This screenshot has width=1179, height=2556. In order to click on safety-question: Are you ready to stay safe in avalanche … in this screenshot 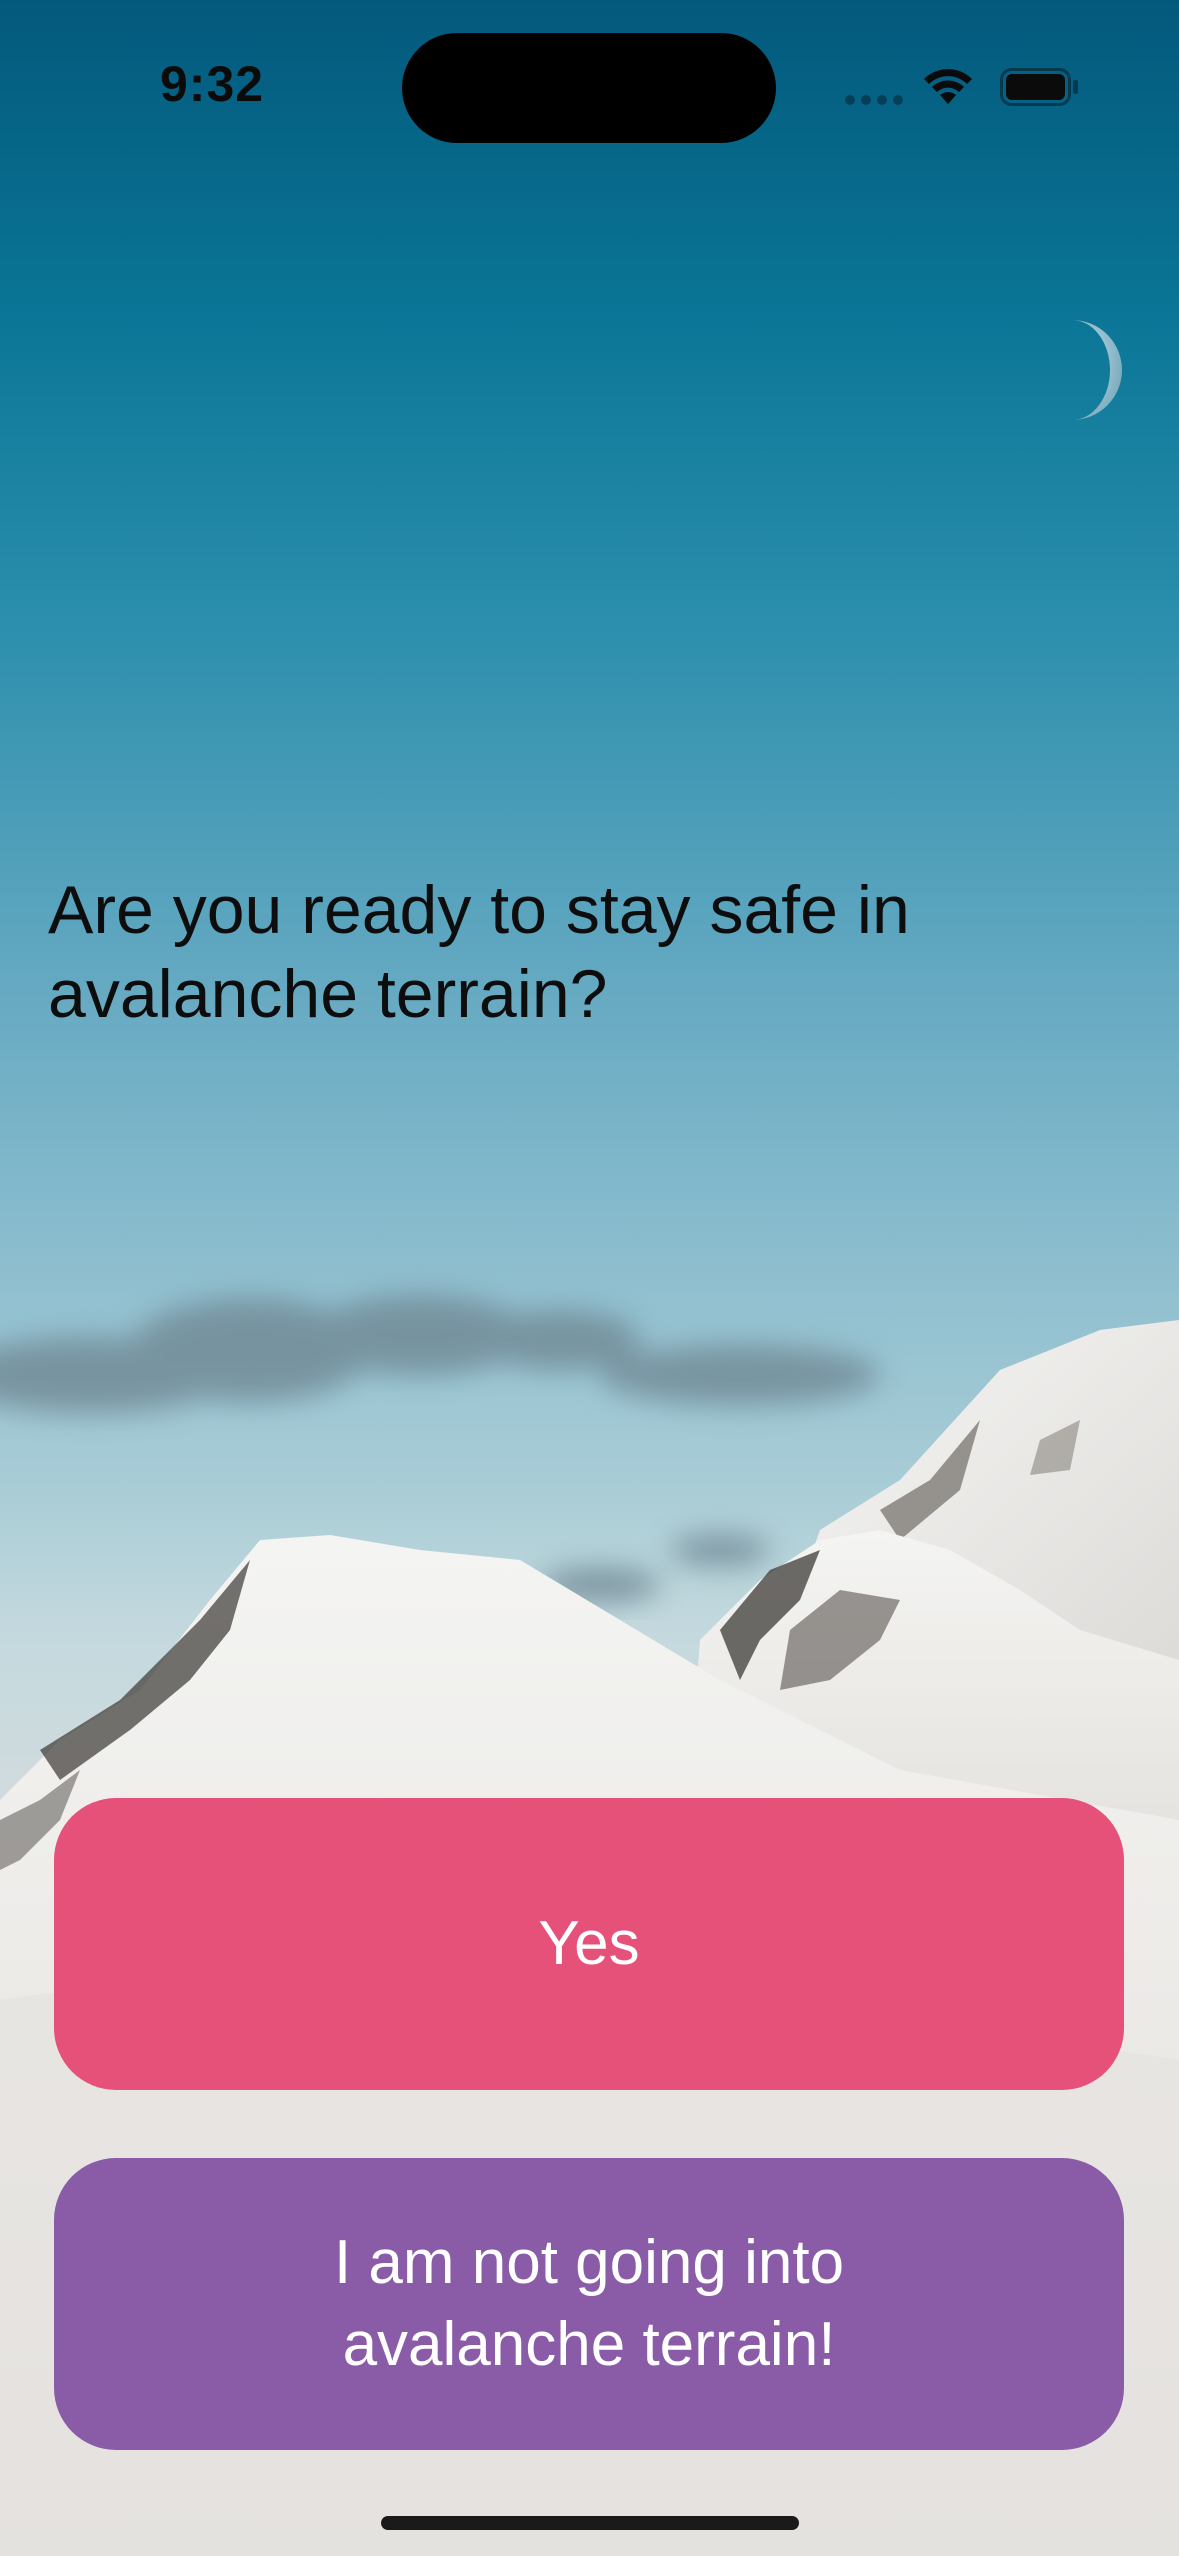, I will do `click(479, 952)`.